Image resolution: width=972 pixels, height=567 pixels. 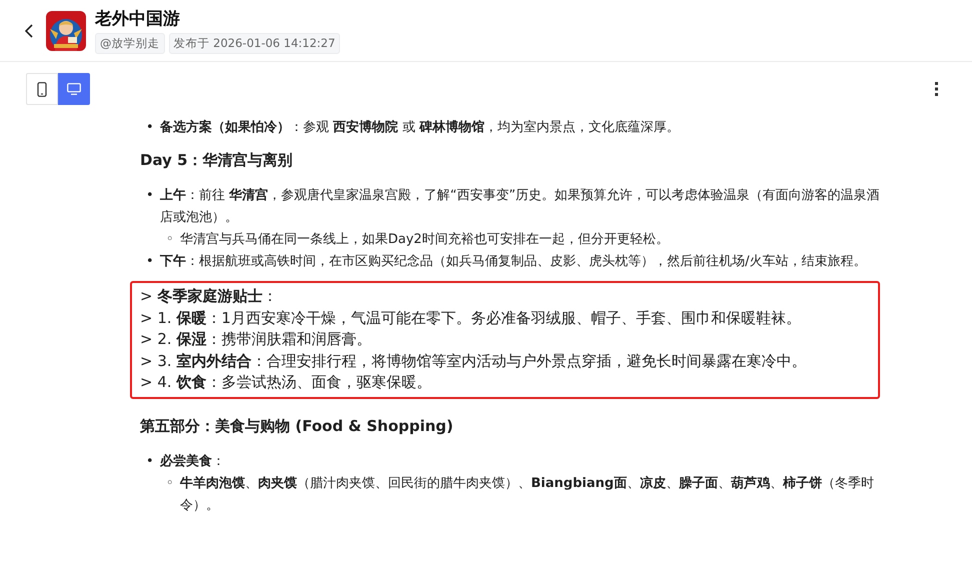 I want to click on list-item-text: 华清宫与兵马俑在同一条线上，如果Day2时间充裕也可安排在一起，但分开更轻松。, so click(x=424, y=239).